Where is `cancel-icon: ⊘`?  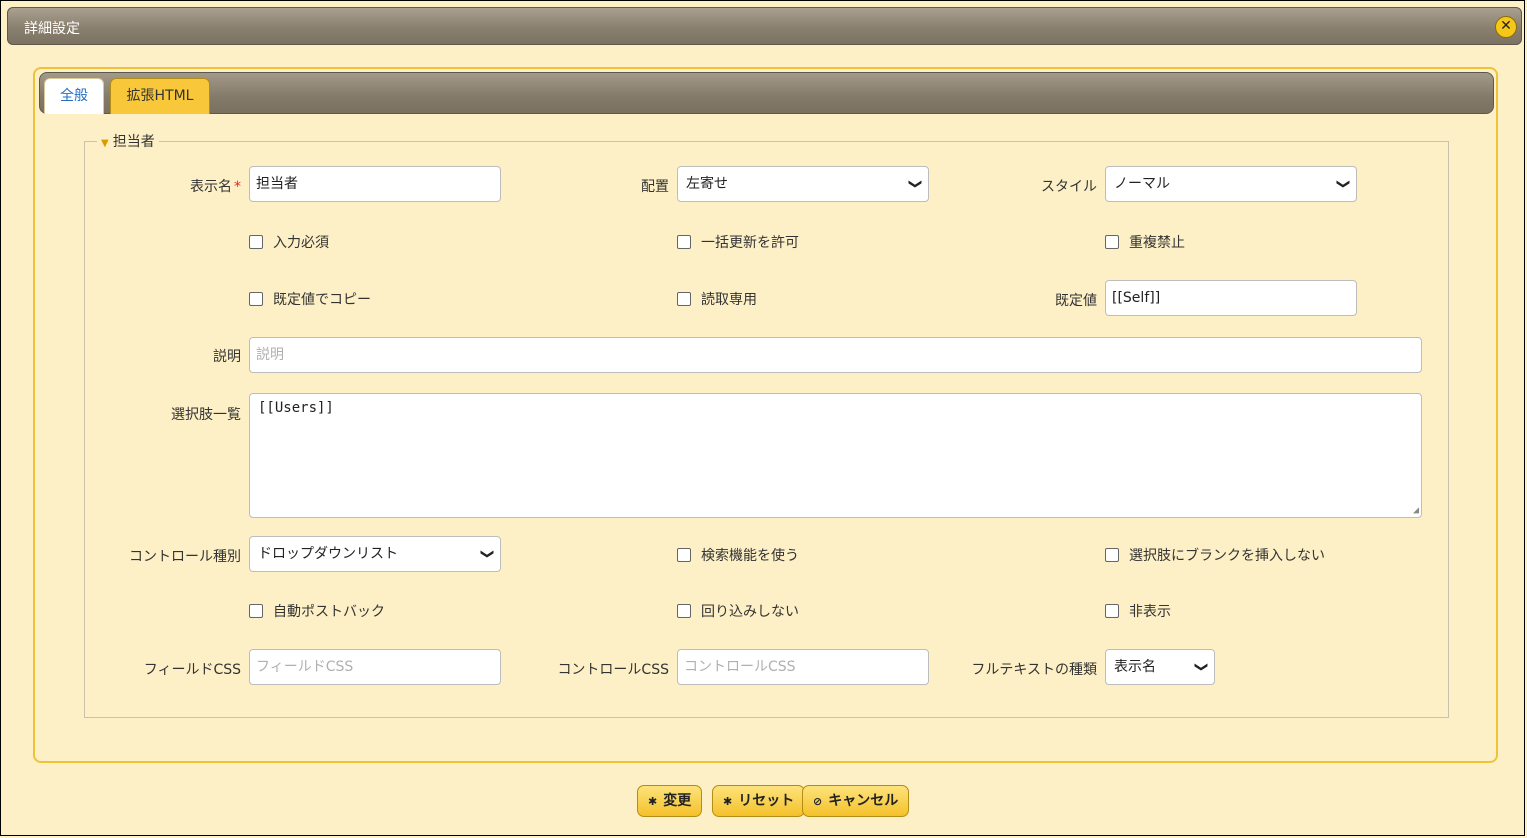
cancel-icon: ⊘ is located at coordinates (818, 801).